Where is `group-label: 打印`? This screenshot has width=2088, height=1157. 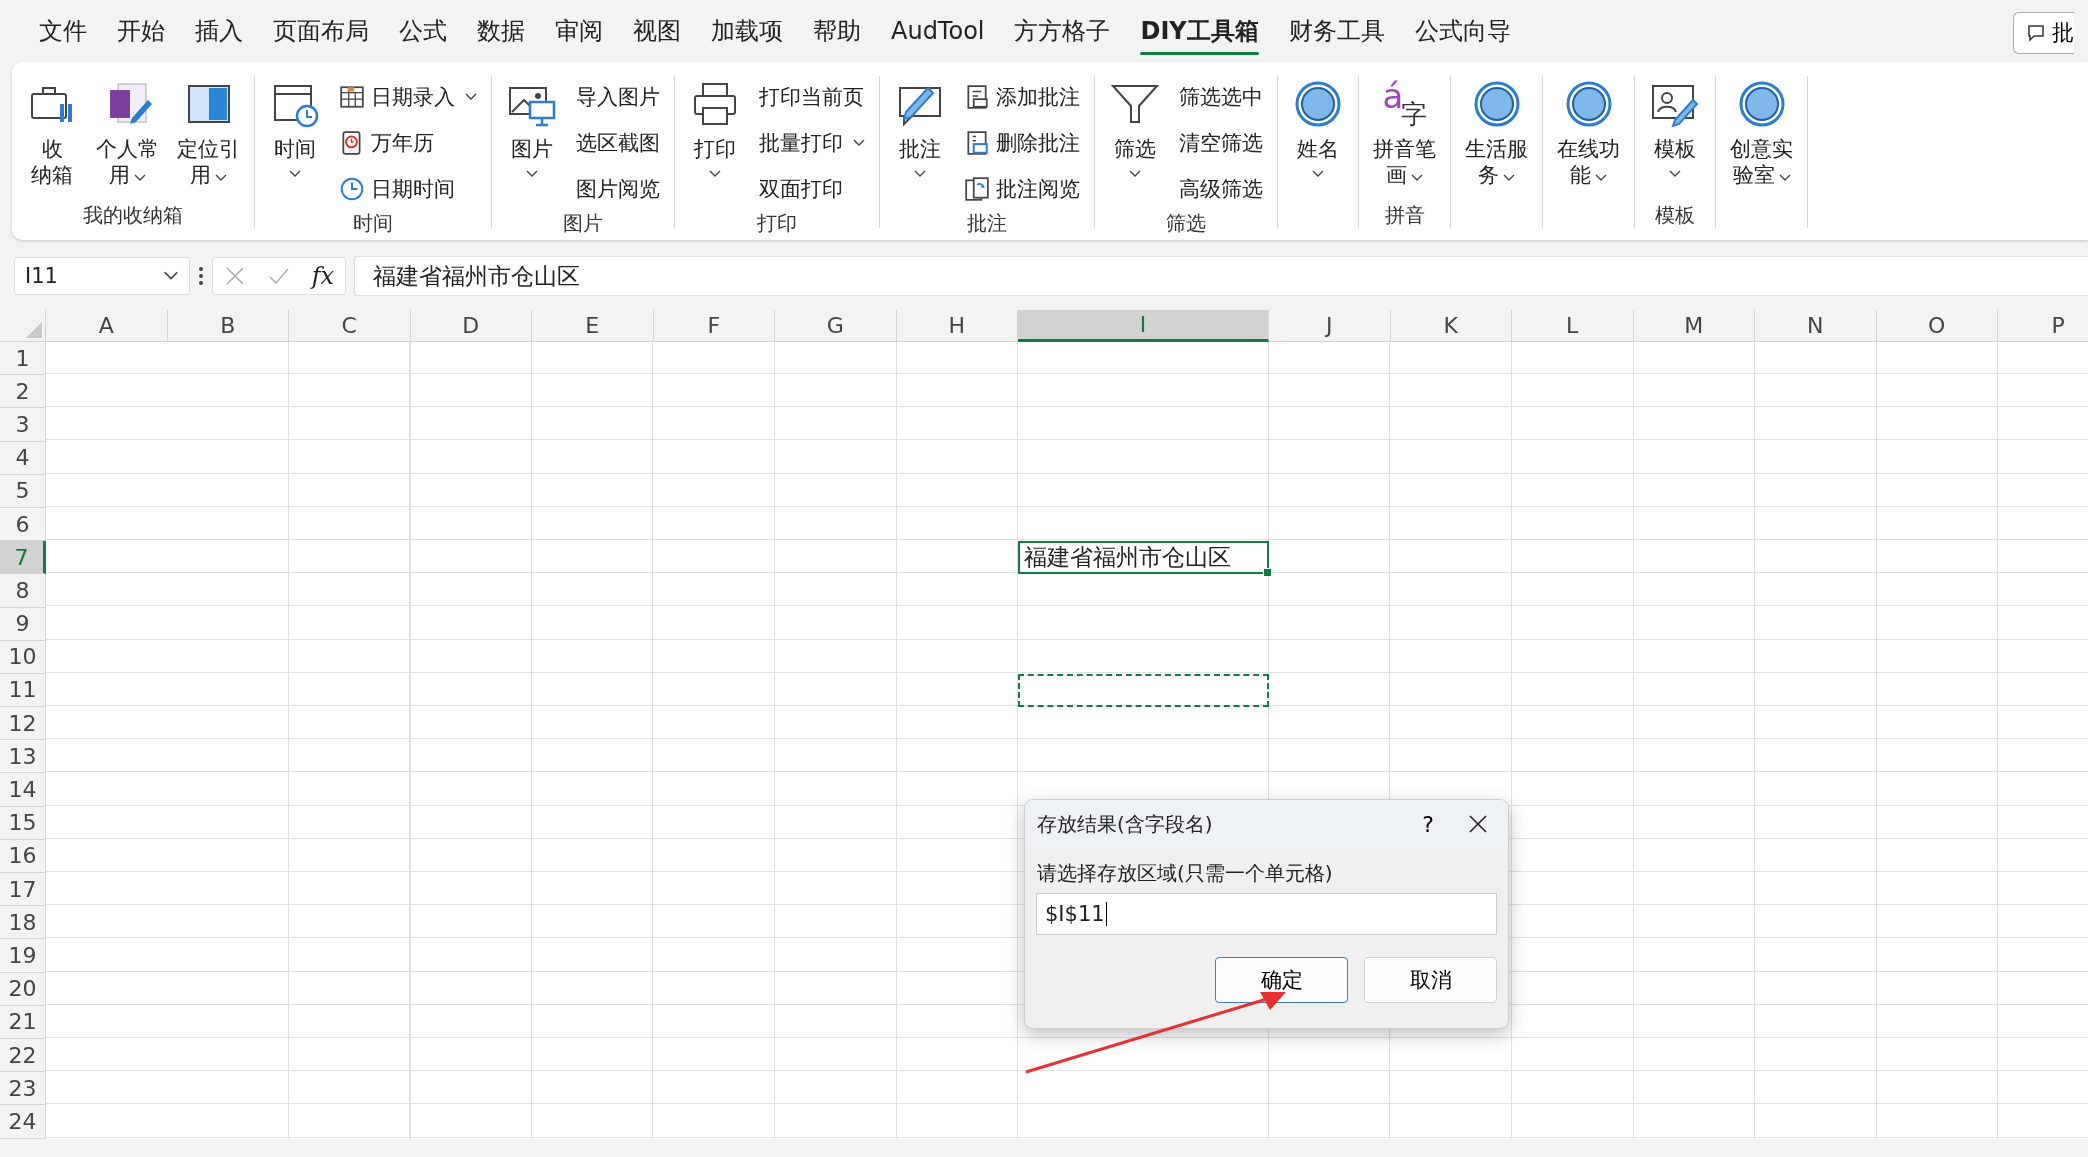
group-label: 打印 is located at coordinates (777, 223).